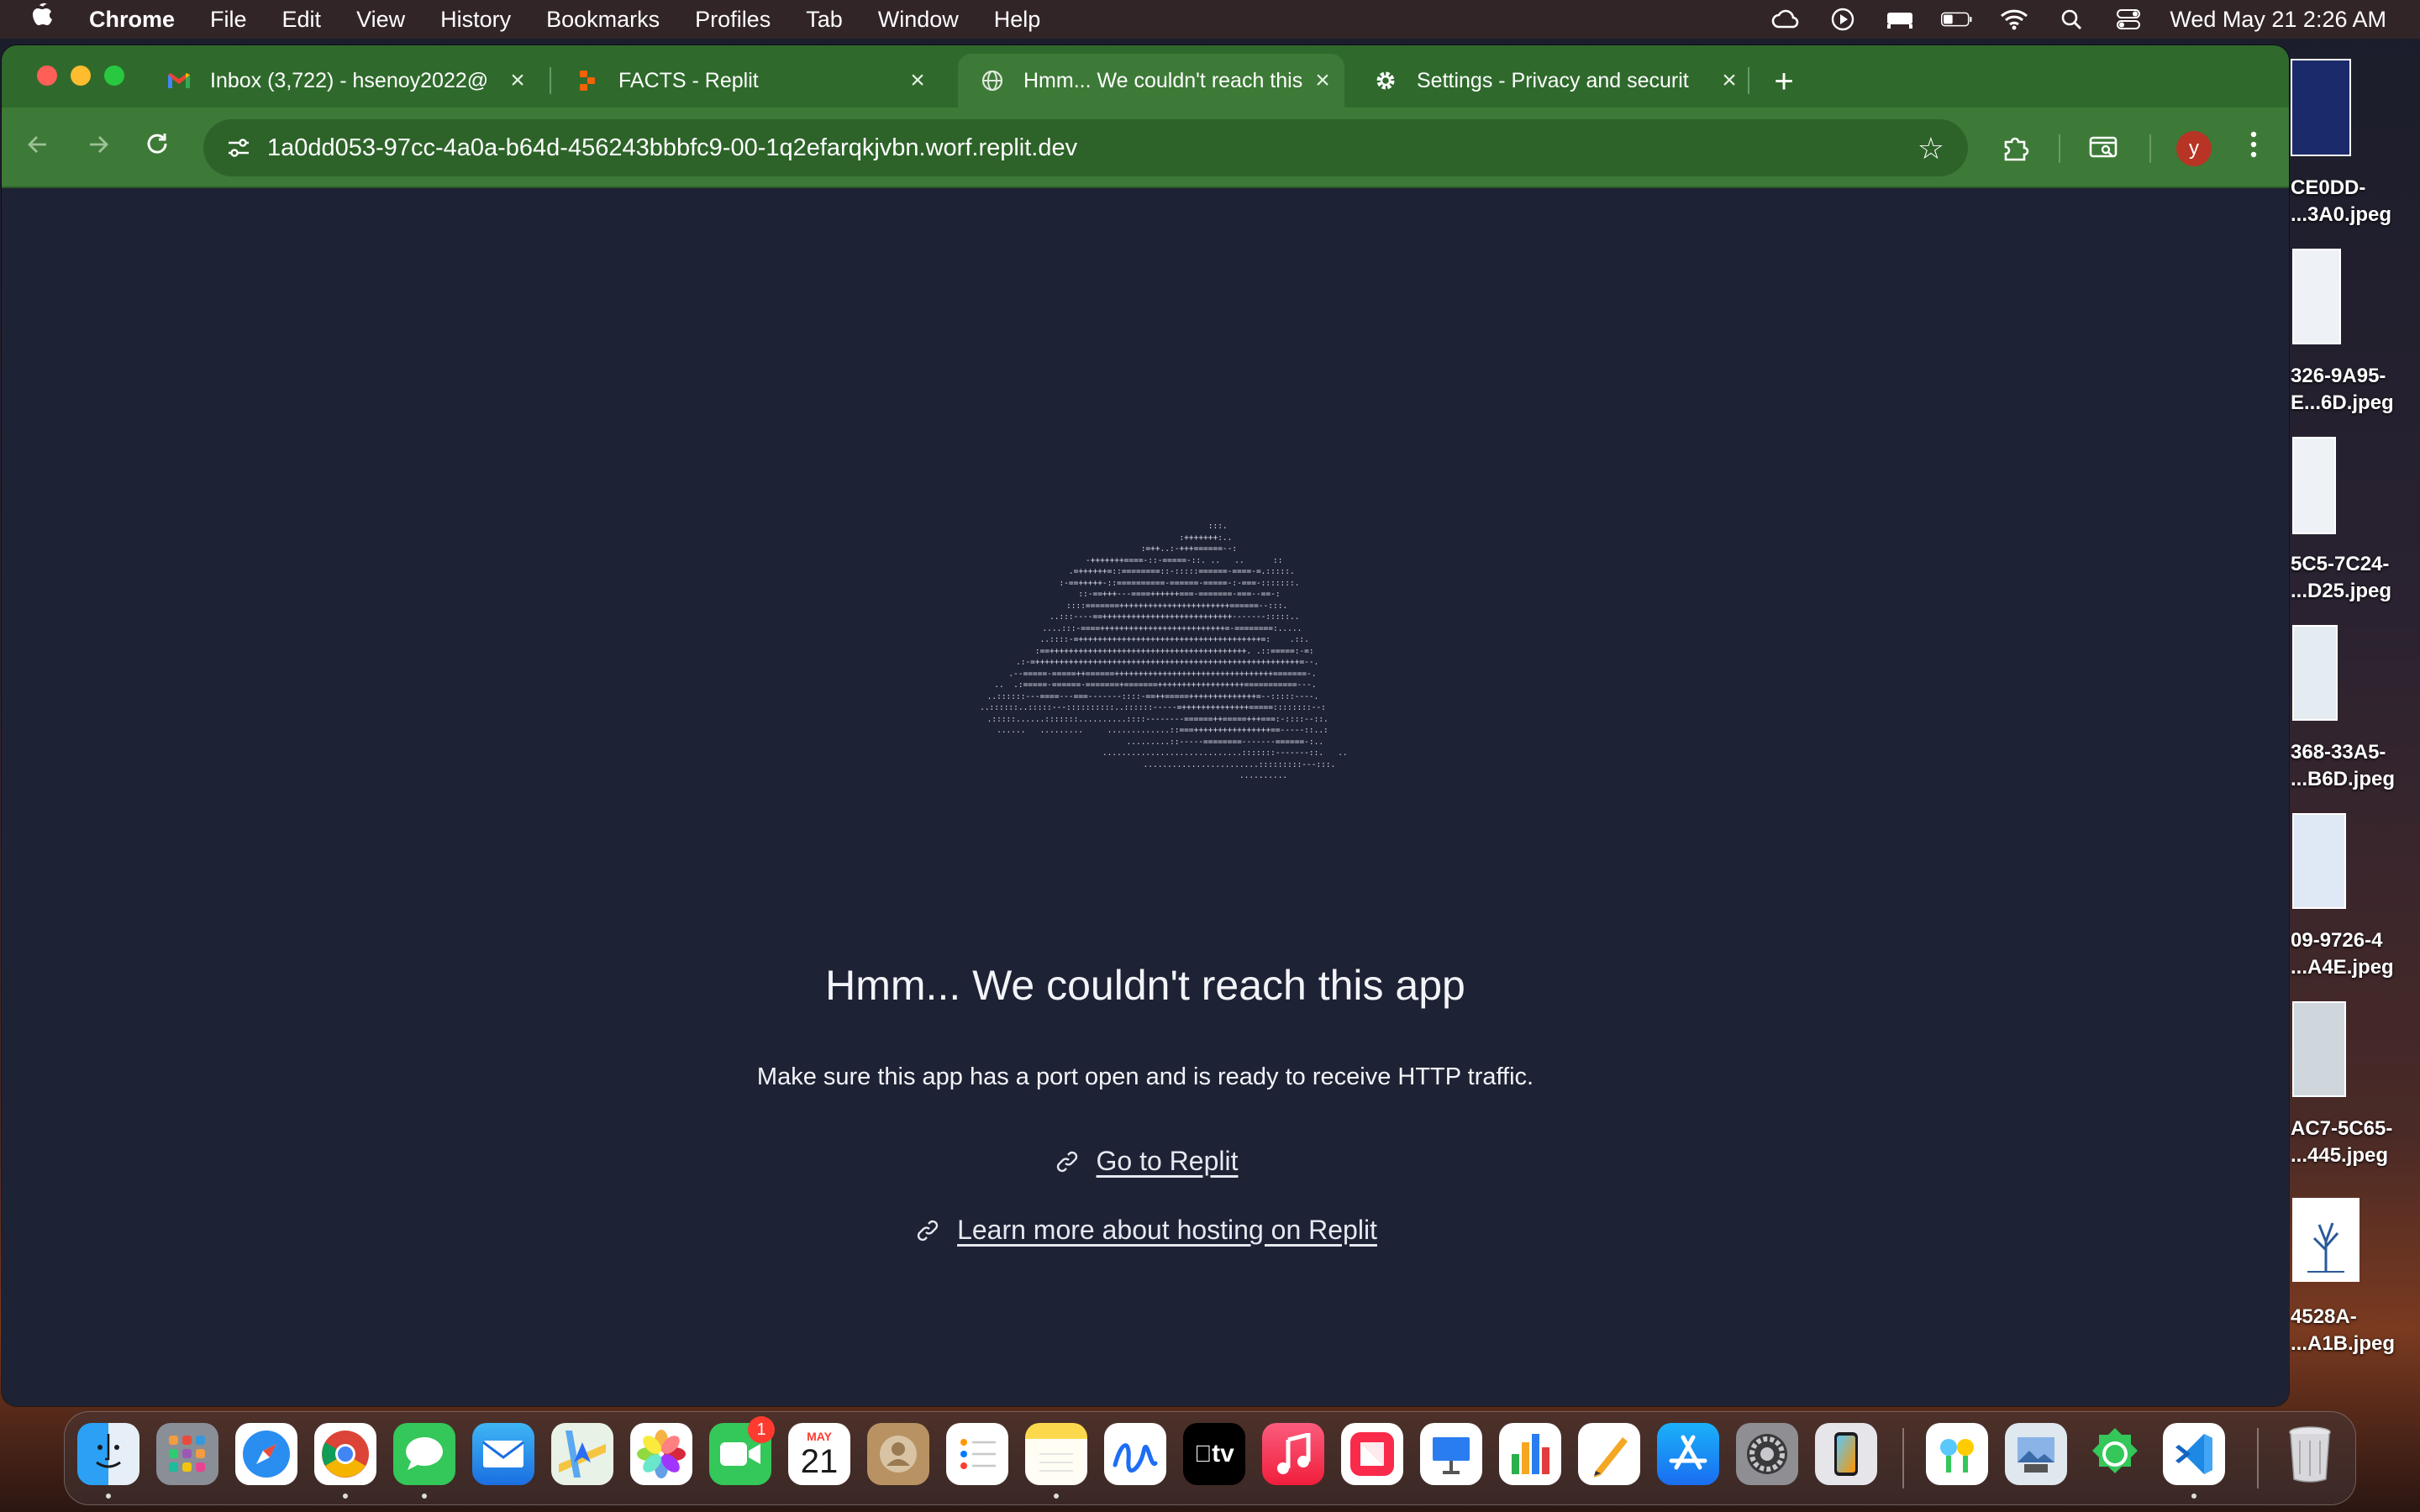 This screenshot has width=2420, height=1512. What do you see at coordinates (342, 81) in the screenshot?
I see `tab-gmail: Inbox (3,722) - hsenoy2022@ ×` at bounding box center [342, 81].